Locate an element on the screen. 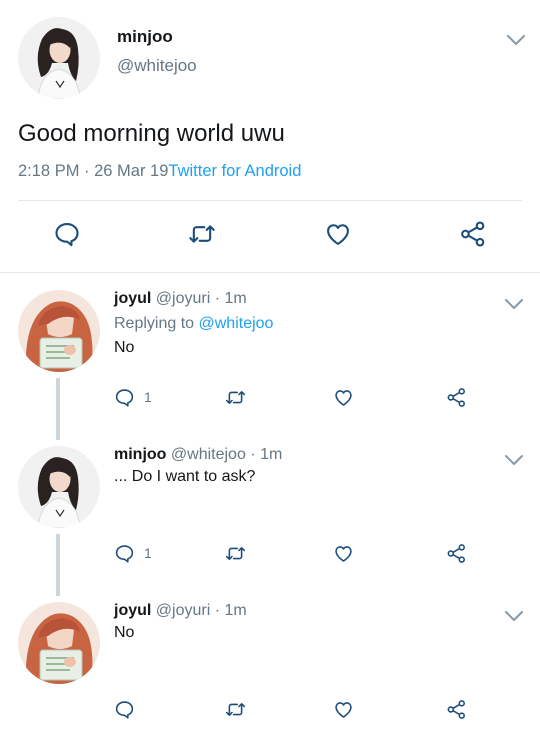  replying-to: Replying to @whitejoo is located at coordinates (193, 324).